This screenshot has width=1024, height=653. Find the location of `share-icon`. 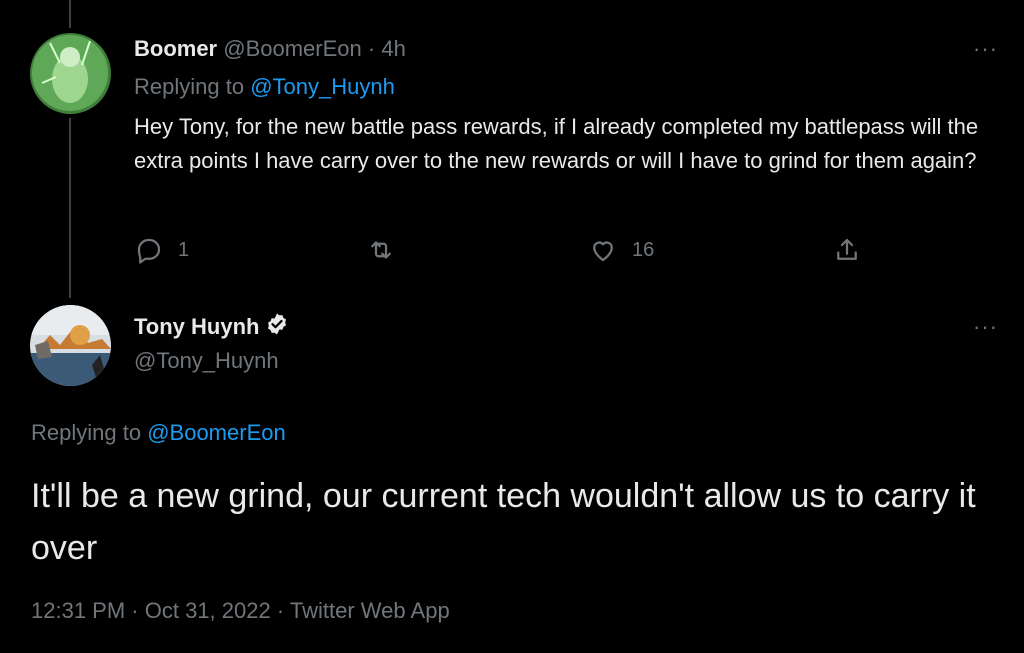

share-icon is located at coordinates (847, 250).